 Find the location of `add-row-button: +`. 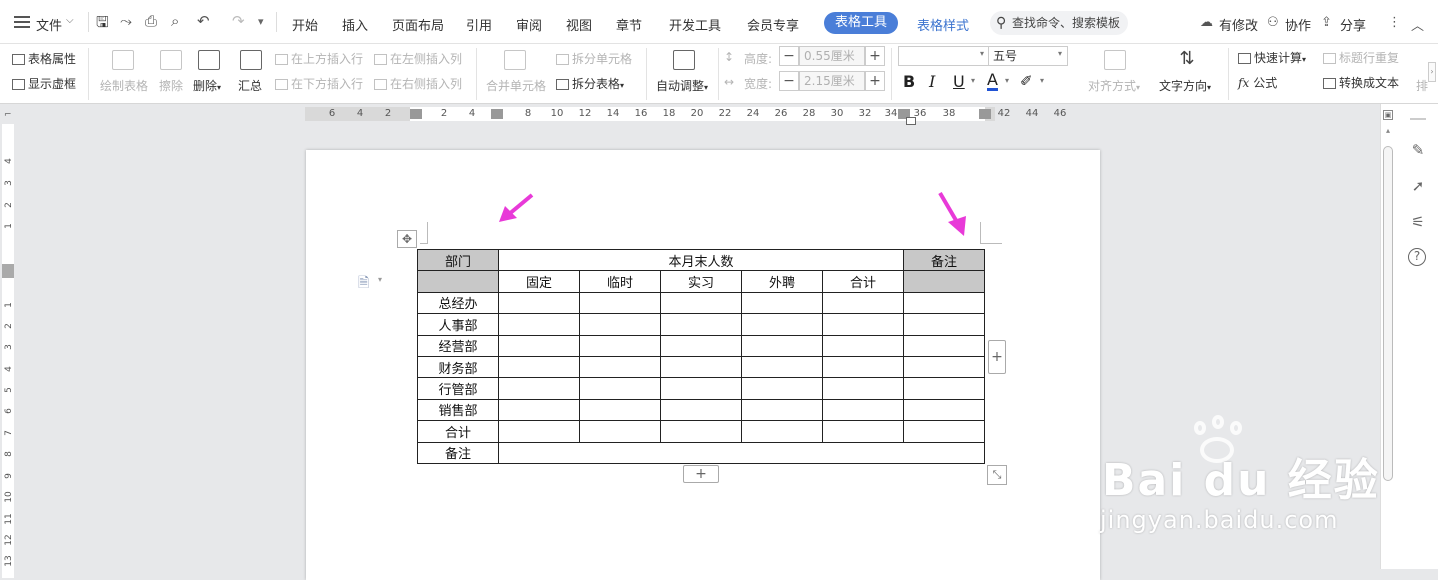

add-row-button: + is located at coordinates (701, 474).